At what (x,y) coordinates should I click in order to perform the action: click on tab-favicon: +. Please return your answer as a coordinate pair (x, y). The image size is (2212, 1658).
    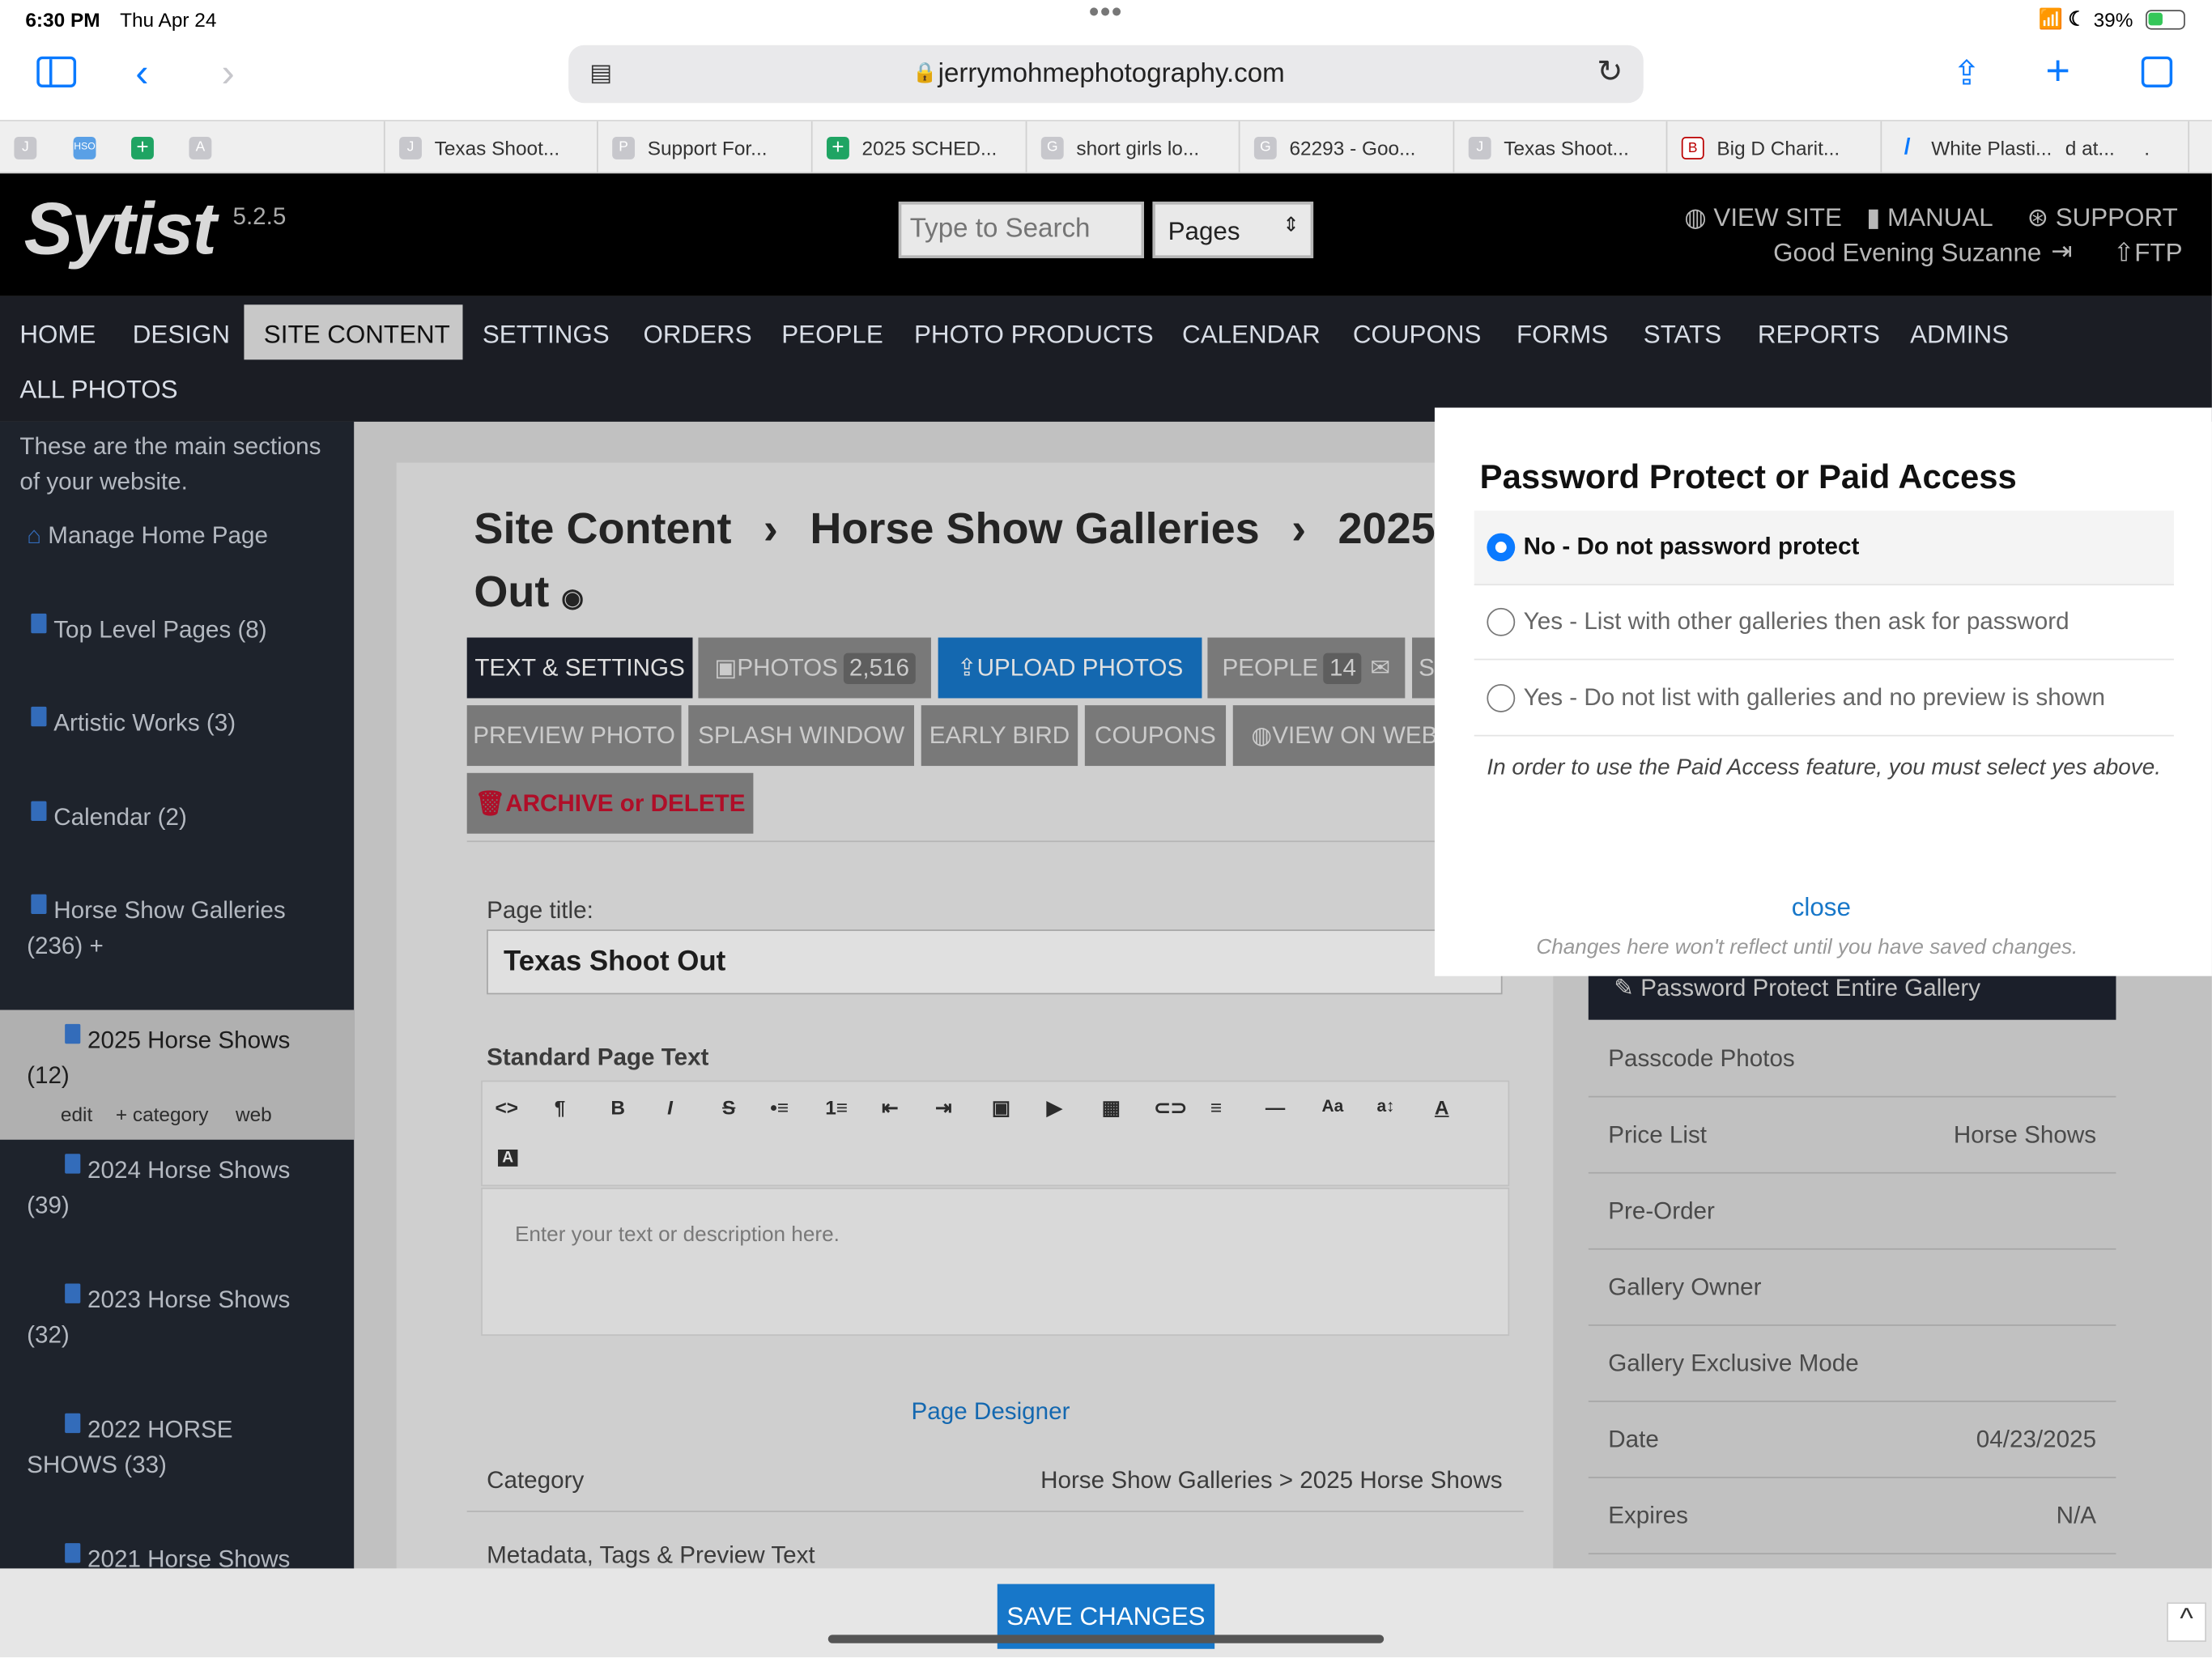
    Looking at the image, I should click on (837, 147).